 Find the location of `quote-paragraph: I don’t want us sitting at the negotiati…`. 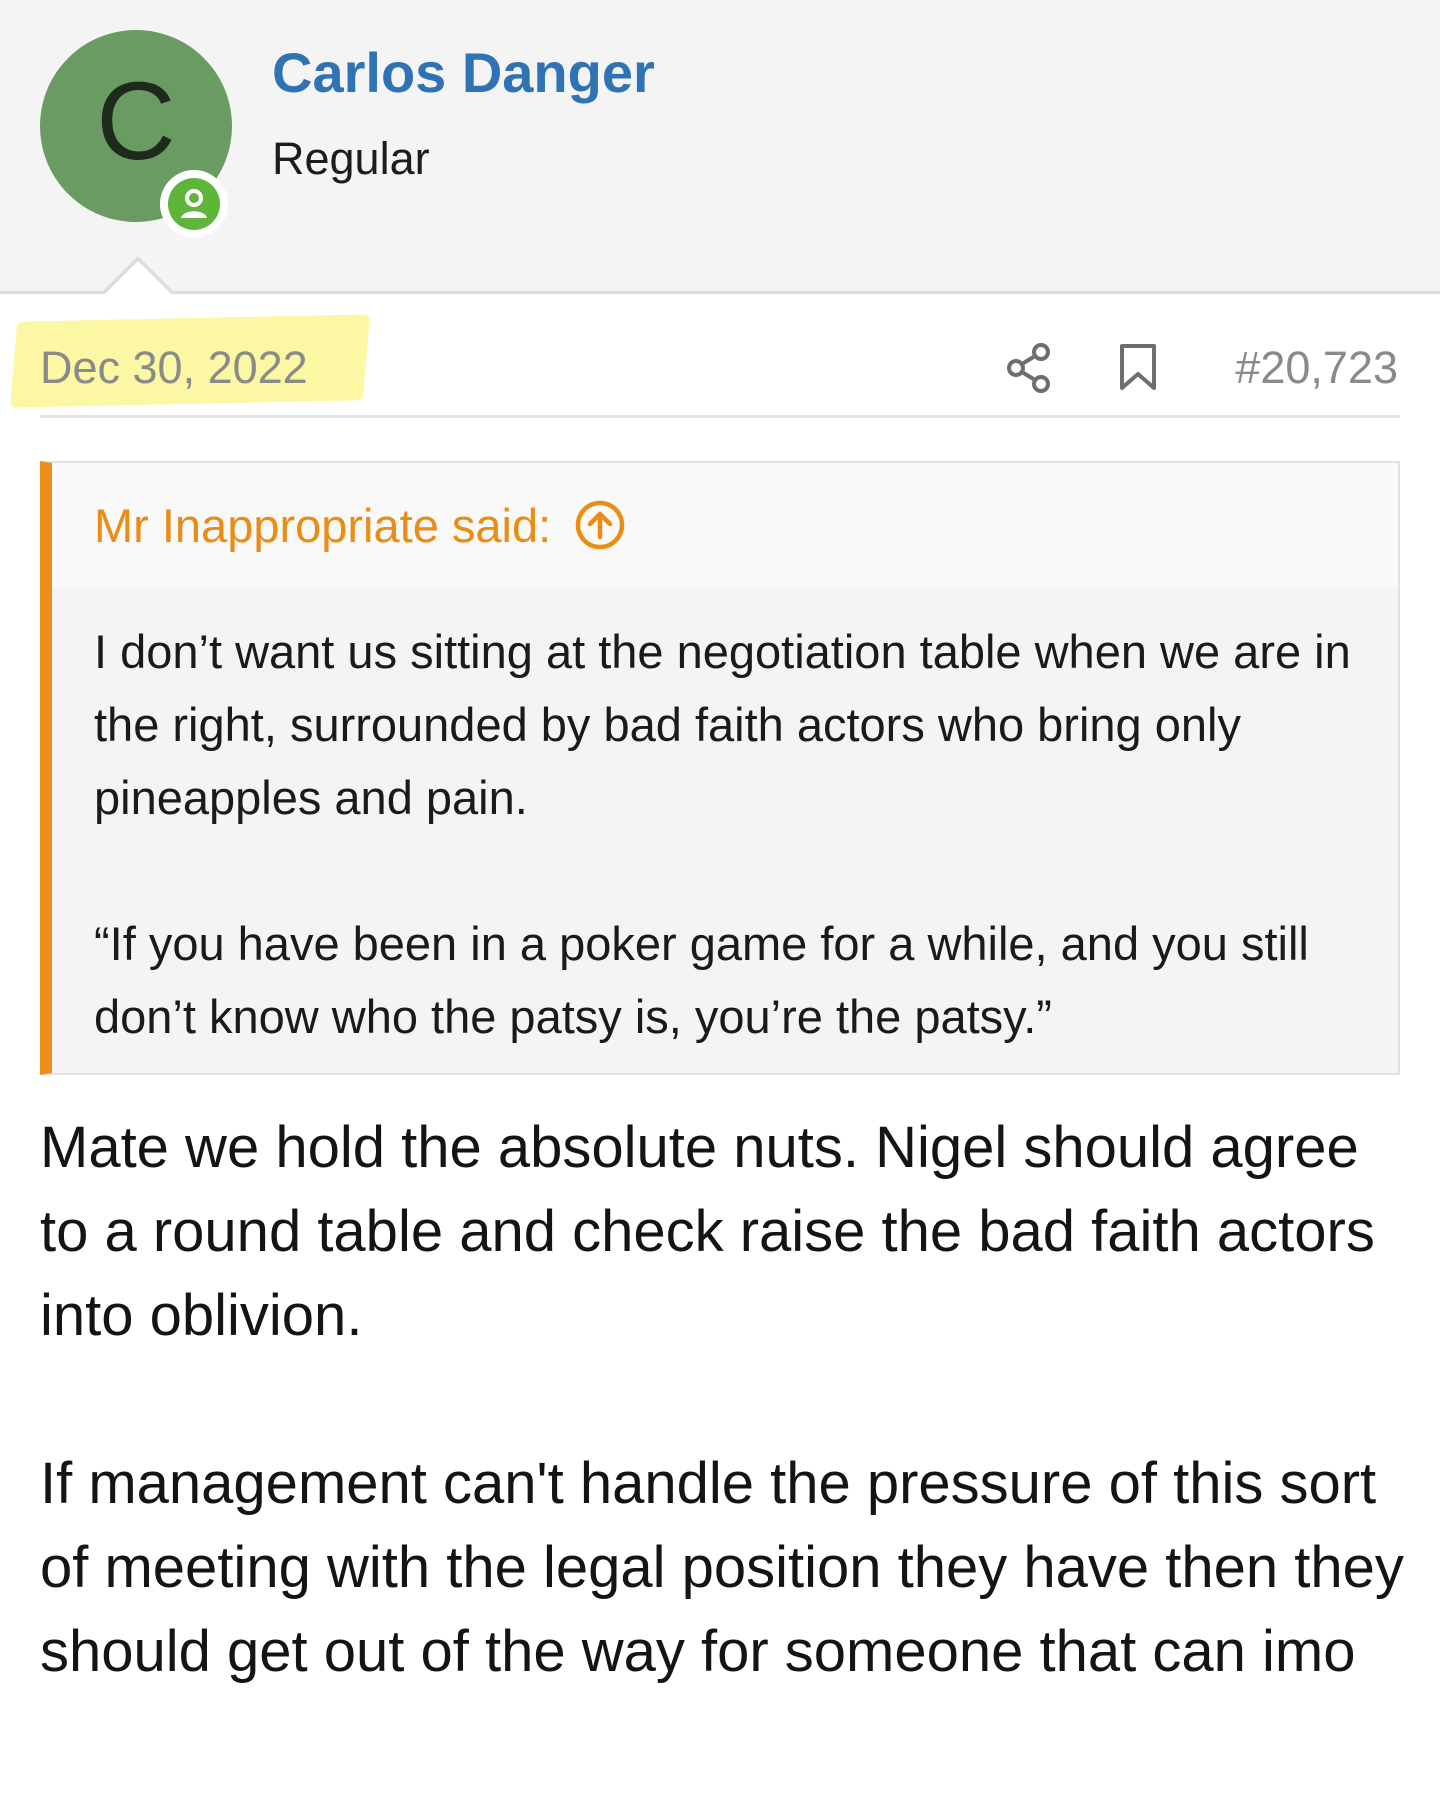

quote-paragraph: I don’t want us sitting at the negotiati… is located at coordinates (722, 724).